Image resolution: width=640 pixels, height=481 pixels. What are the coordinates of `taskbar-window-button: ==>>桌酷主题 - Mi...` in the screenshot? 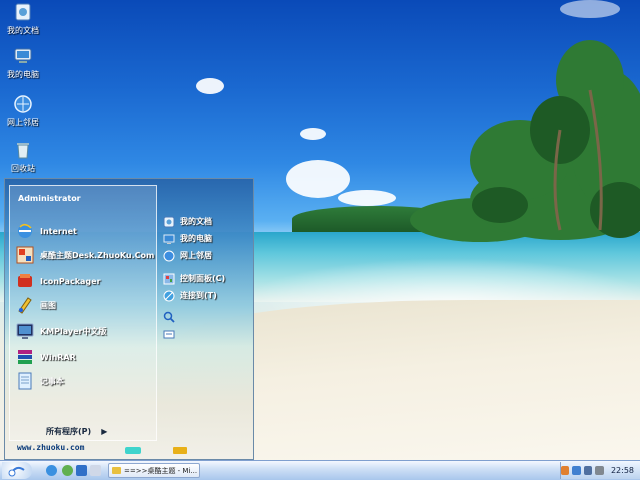 It's located at (154, 470).